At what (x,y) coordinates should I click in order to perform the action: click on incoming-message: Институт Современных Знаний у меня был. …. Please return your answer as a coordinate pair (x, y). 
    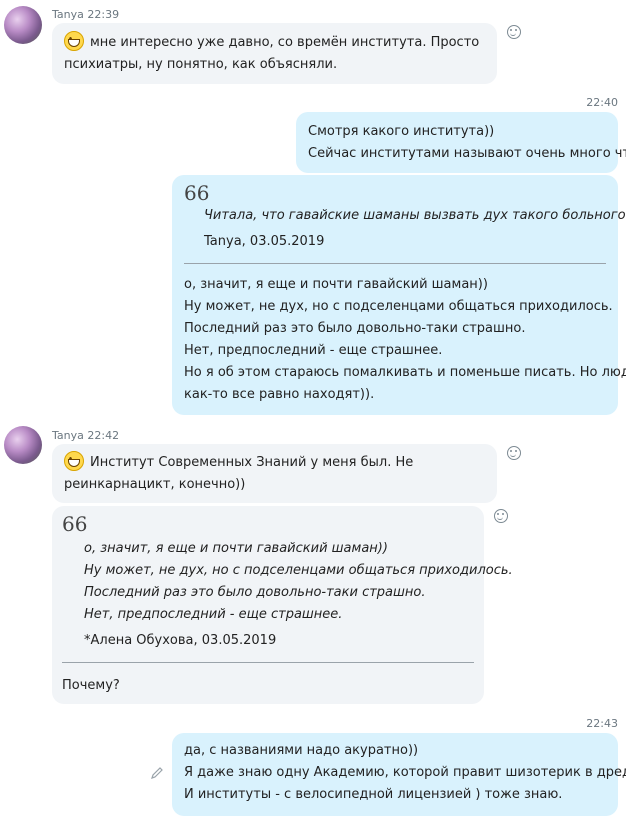
    Looking at the image, I should click on (274, 473).